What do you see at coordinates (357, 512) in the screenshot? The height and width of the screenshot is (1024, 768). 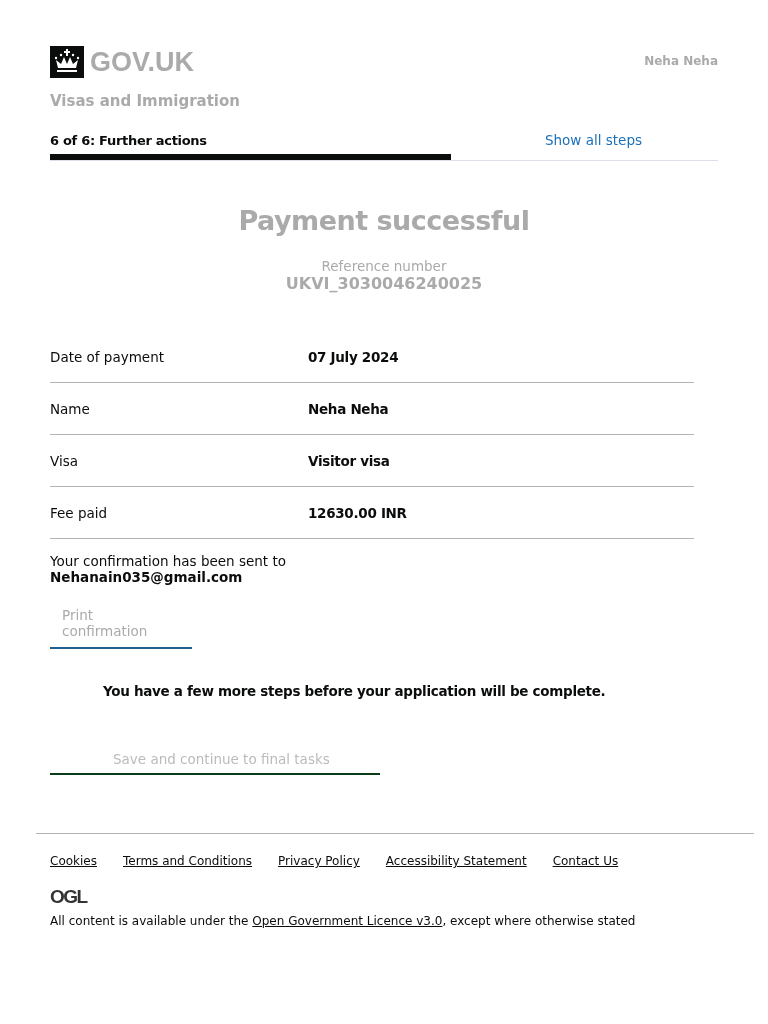 I see `summary-value: 12630.00 INR` at bounding box center [357, 512].